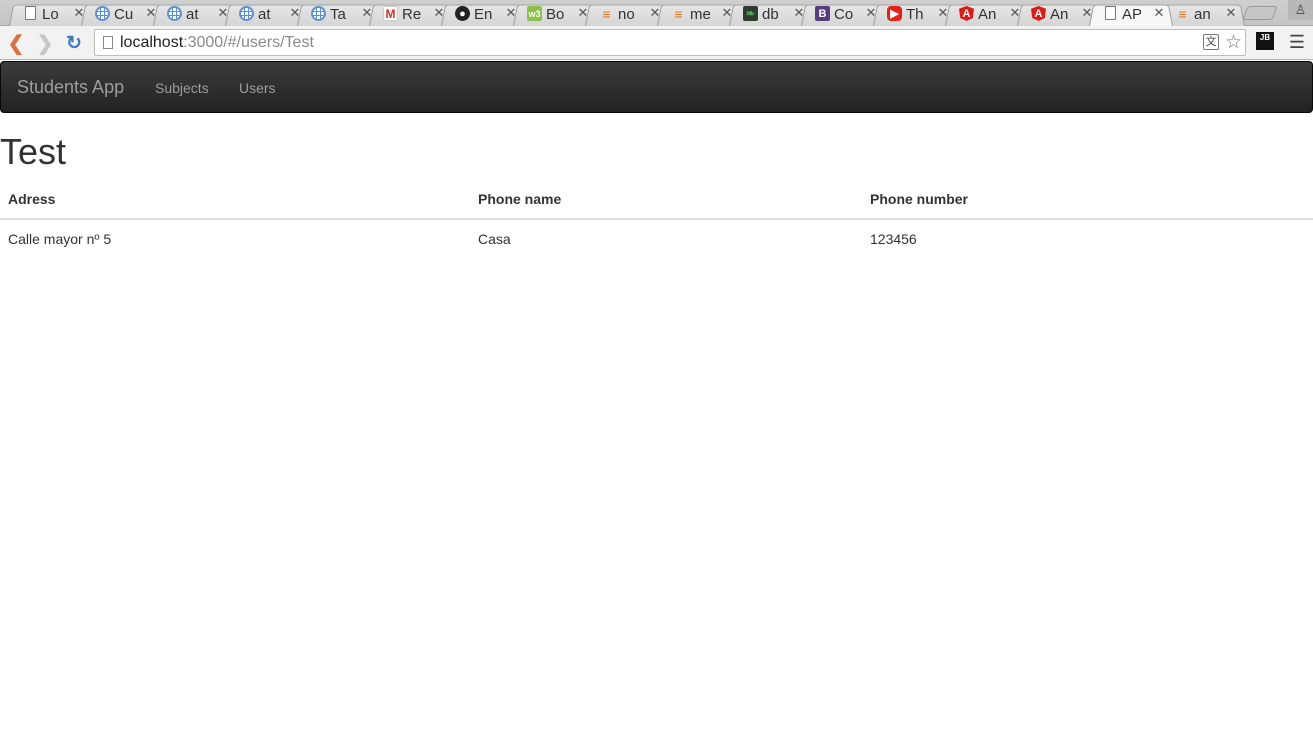  What do you see at coordinates (1260, 13) in the screenshot?
I see `new-tab-button` at bounding box center [1260, 13].